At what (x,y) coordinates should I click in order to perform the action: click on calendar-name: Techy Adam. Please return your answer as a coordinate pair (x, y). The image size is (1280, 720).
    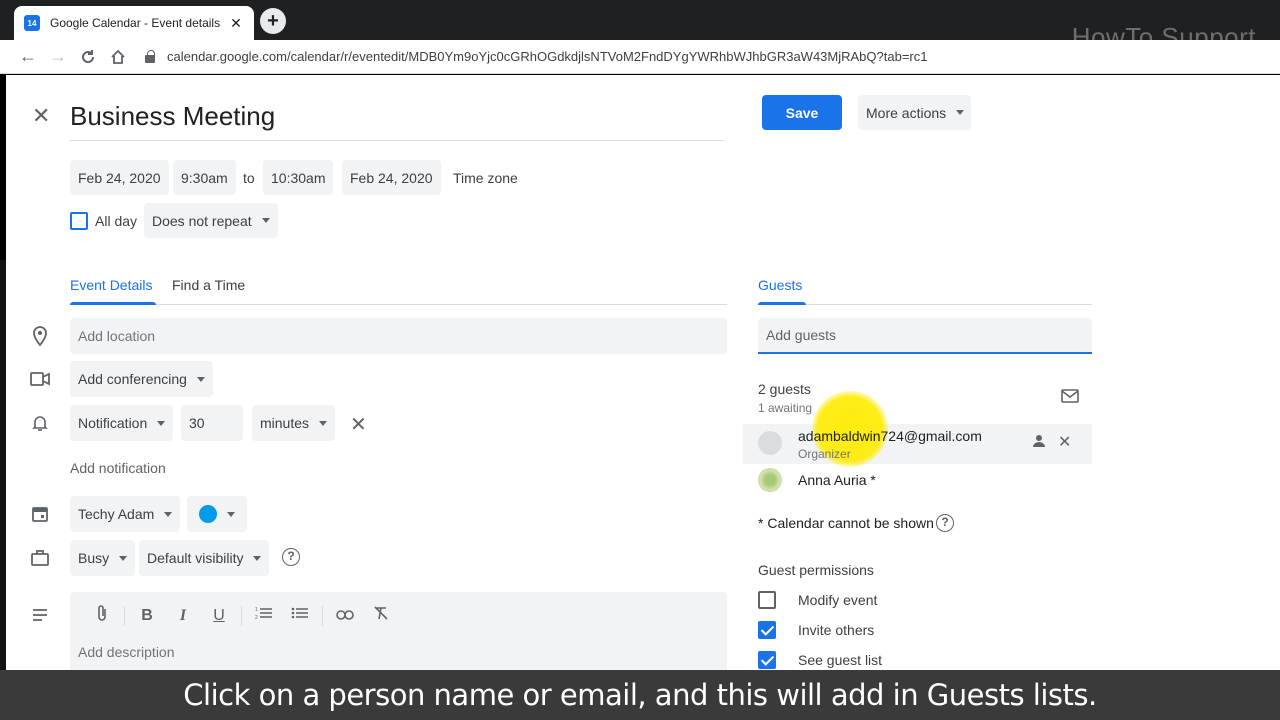
    Looking at the image, I should click on (116, 514).